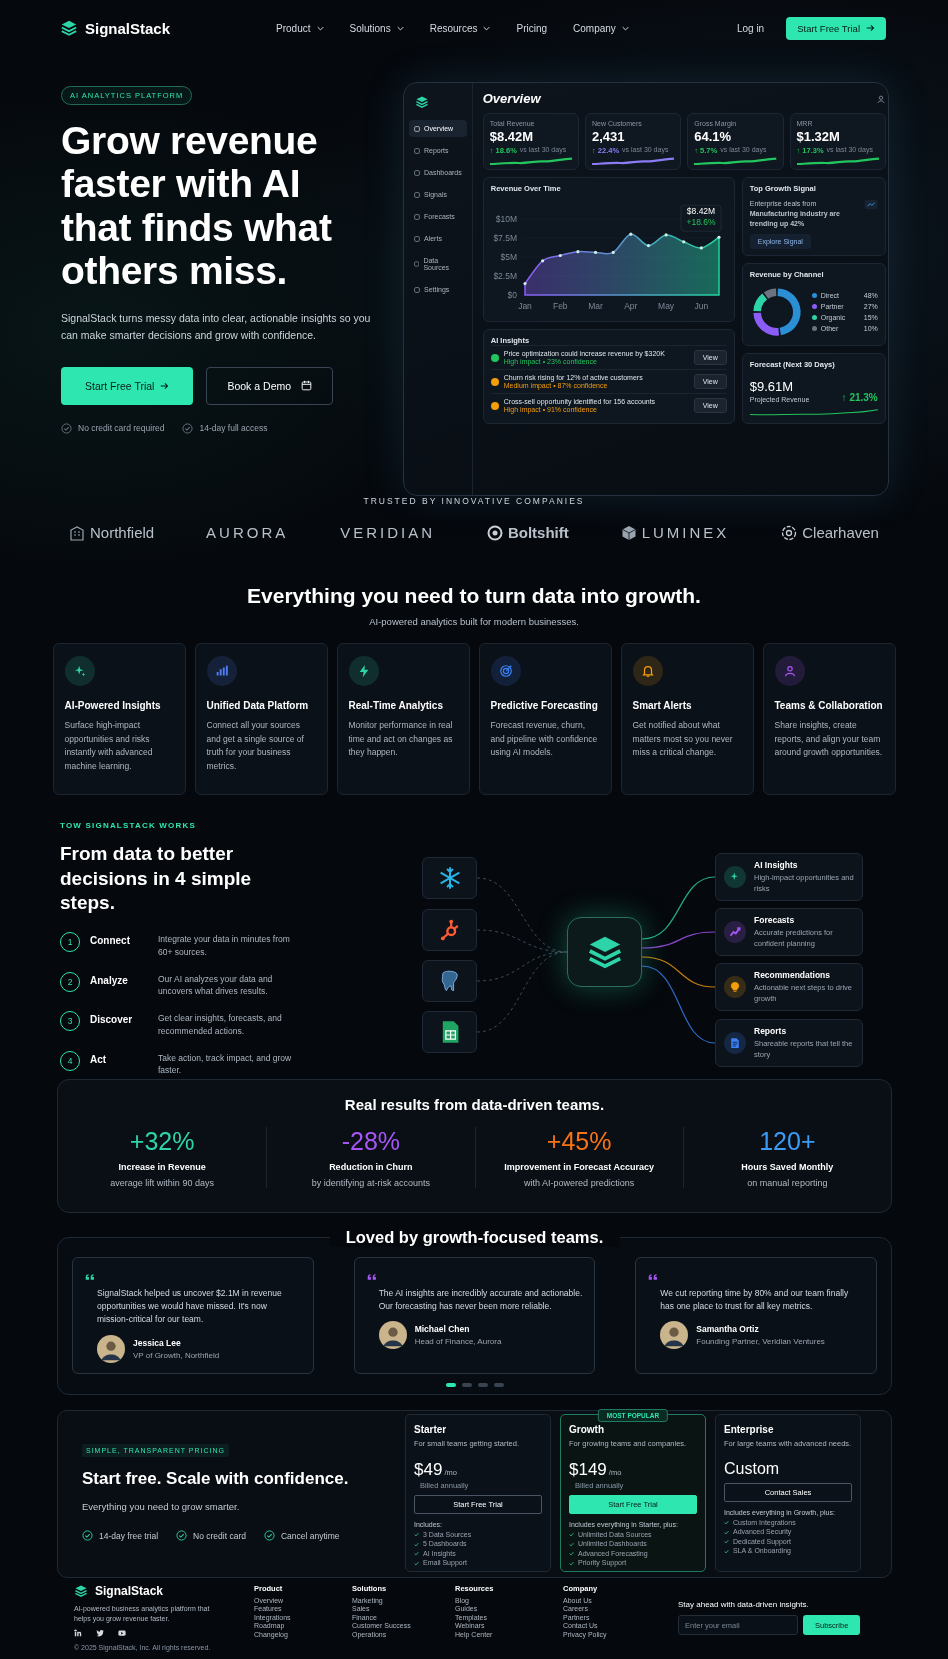 Image resolution: width=948 pixels, height=1659 pixels. What do you see at coordinates (78, 1633) in the screenshot?
I see `linkedin-icon` at bounding box center [78, 1633].